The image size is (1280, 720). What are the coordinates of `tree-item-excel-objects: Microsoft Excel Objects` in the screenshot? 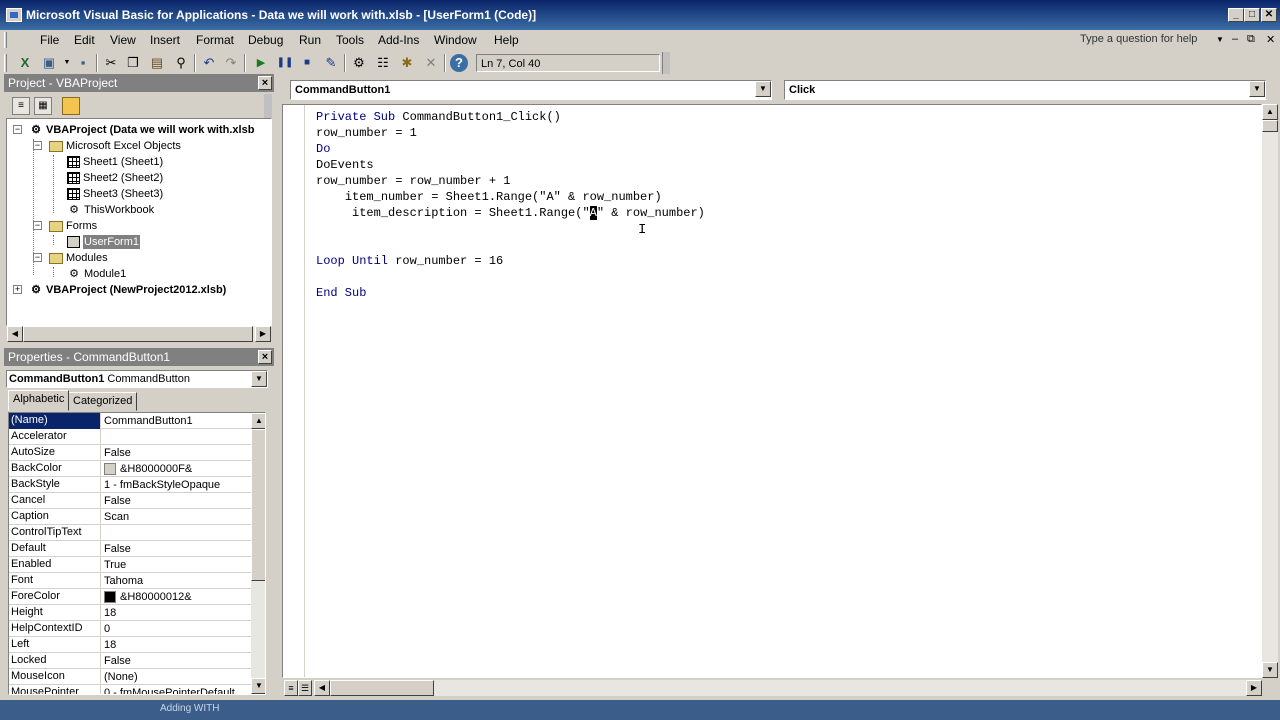 It's located at (115, 146).